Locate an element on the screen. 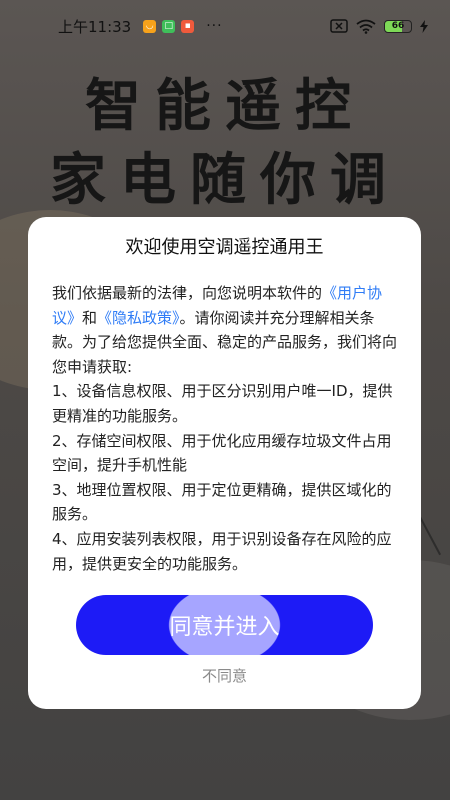 This screenshot has height=800, width=450. hero-line: 家电随你调 is located at coordinates (225, 180).